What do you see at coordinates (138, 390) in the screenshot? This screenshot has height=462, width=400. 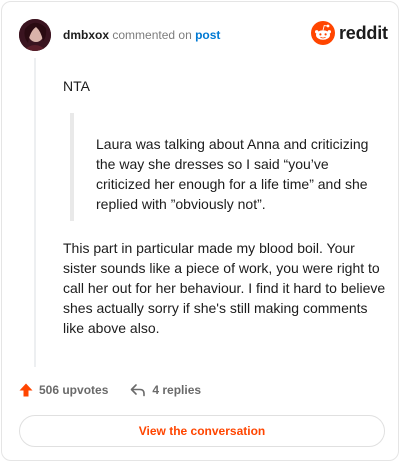 I see `reply-arrow-icon` at bounding box center [138, 390].